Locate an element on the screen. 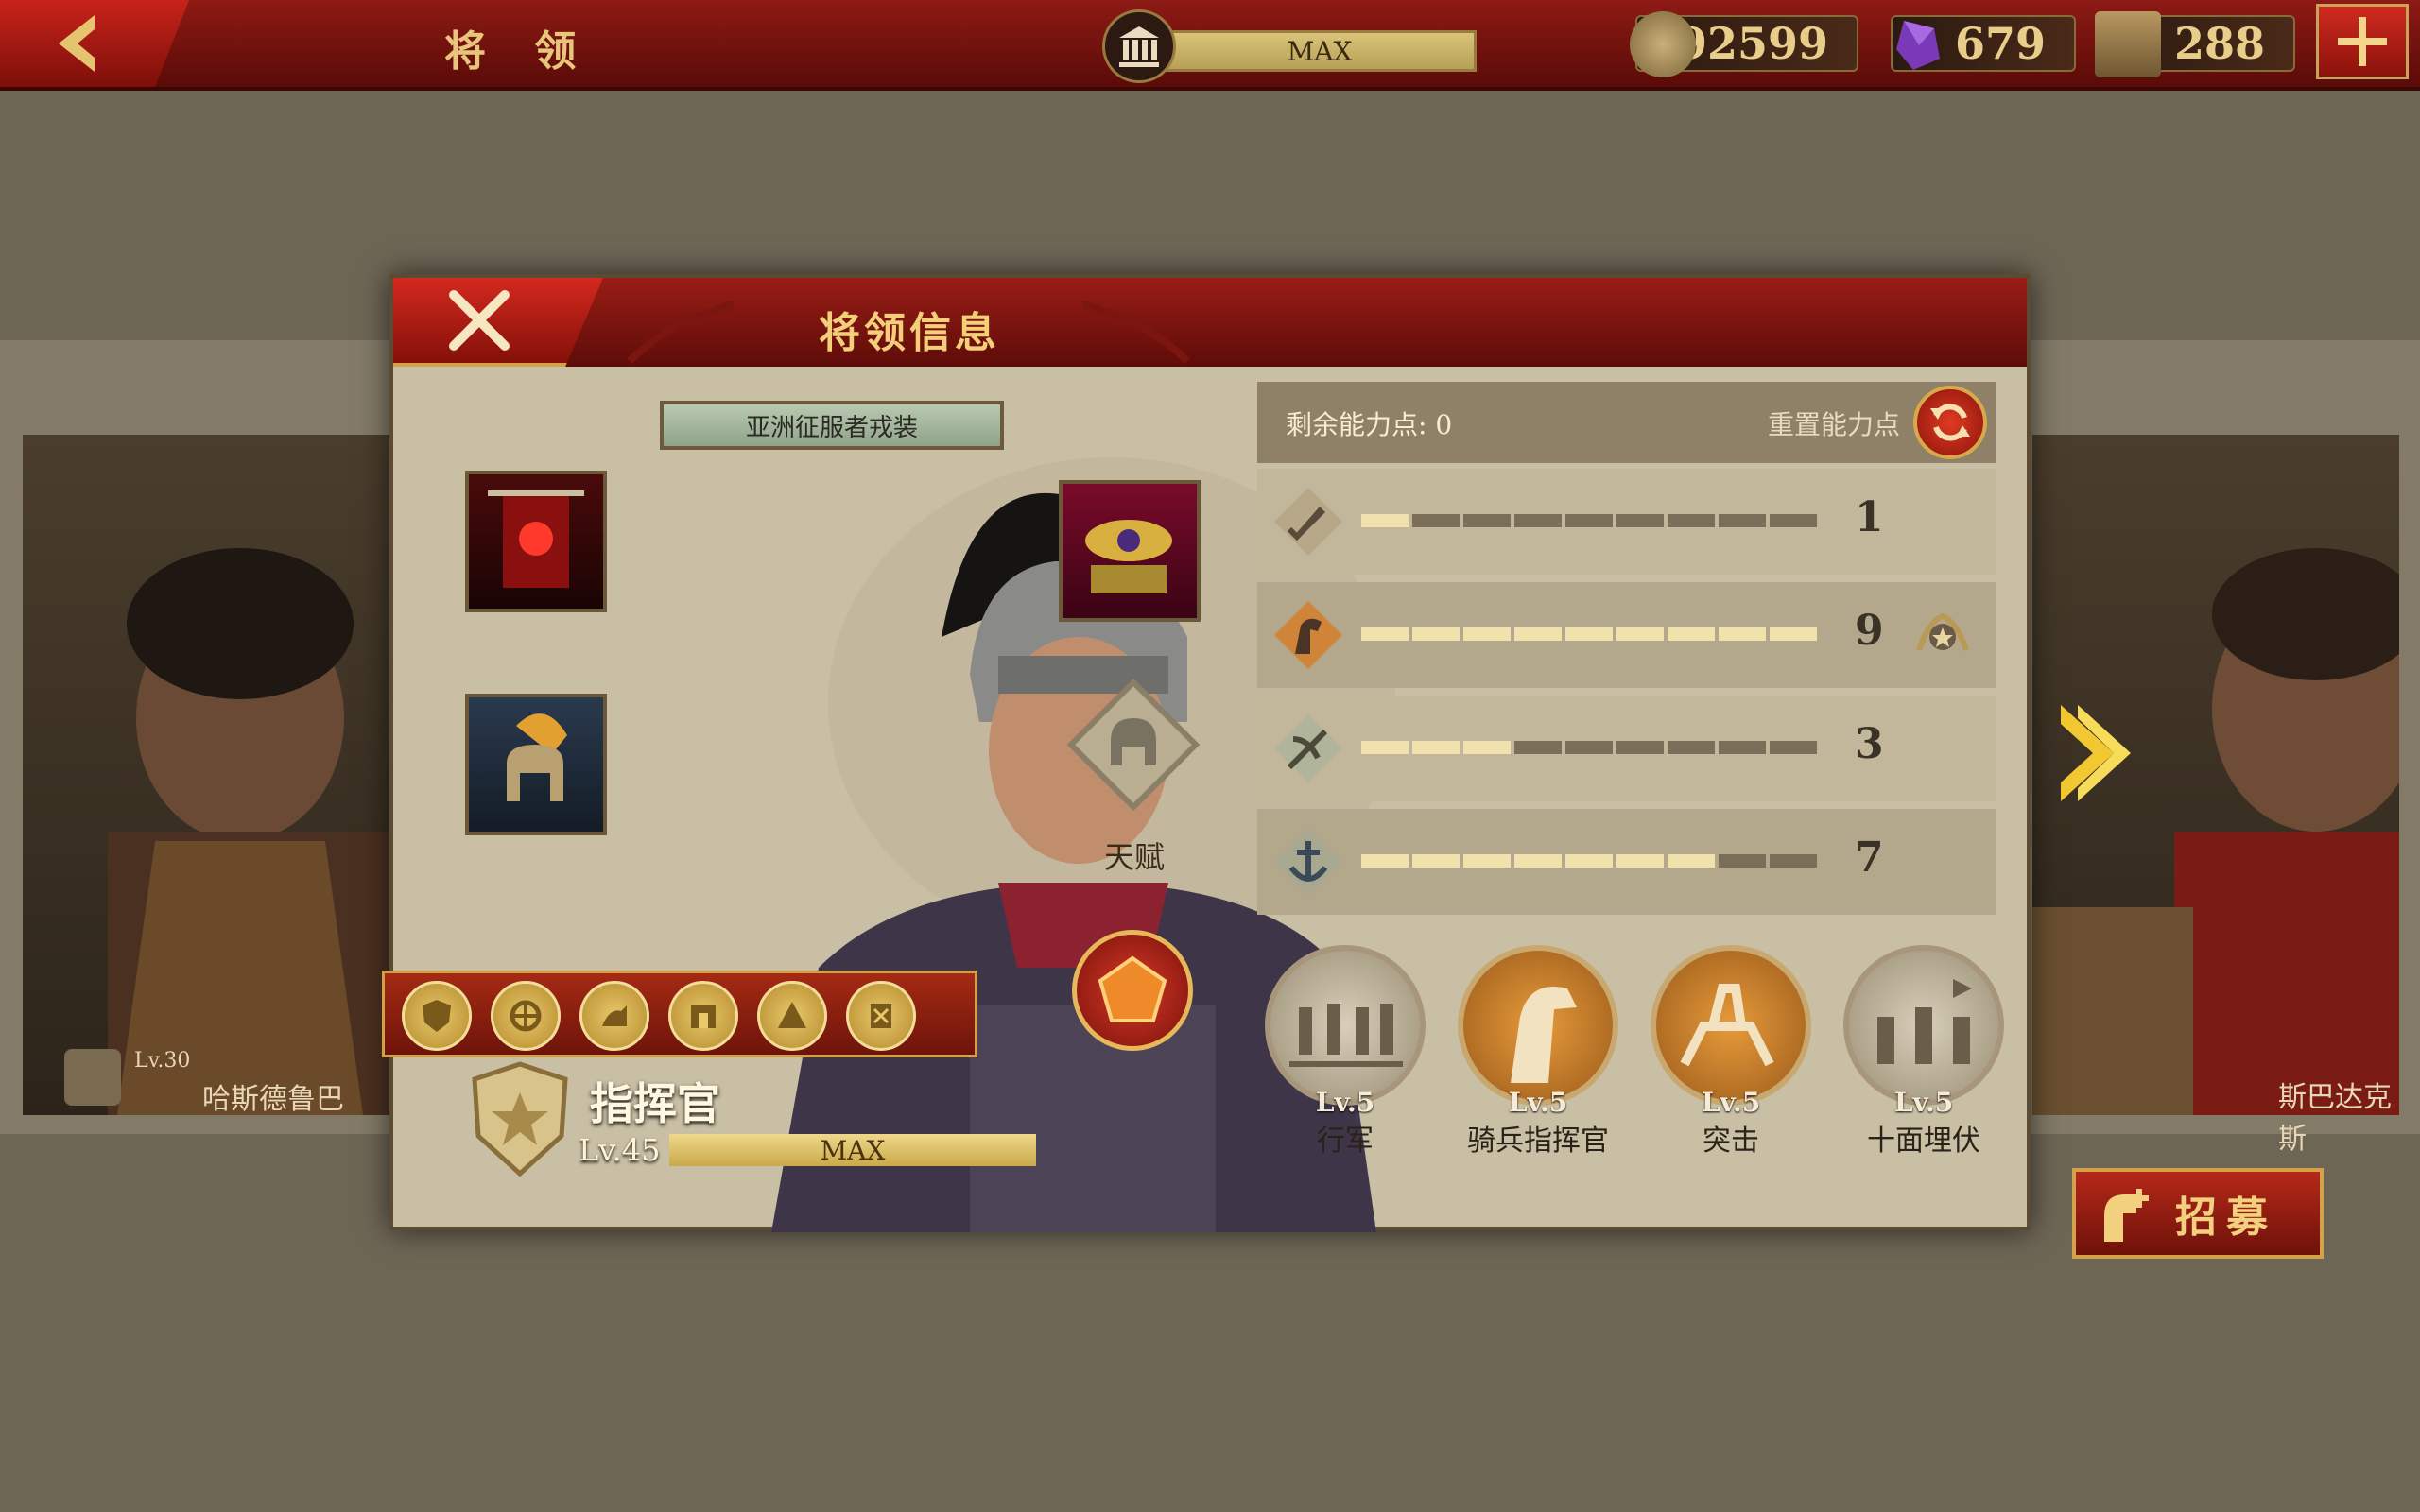 The width and height of the screenshot is (2420, 1512). horse-head-icon is located at coordinates (1544, 1035).